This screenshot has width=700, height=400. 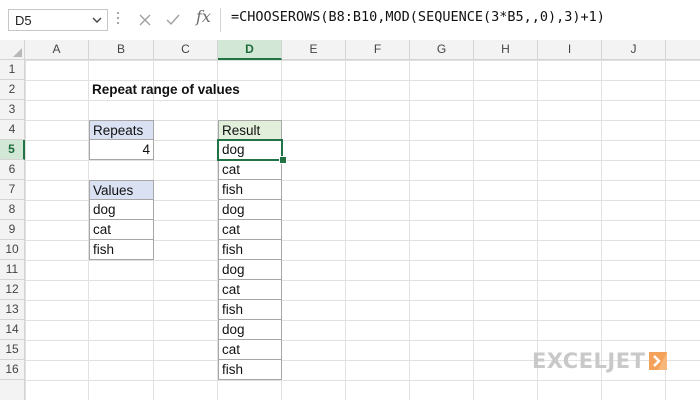 I want to click on row-header-17-partial, so click(x=12, y=390).